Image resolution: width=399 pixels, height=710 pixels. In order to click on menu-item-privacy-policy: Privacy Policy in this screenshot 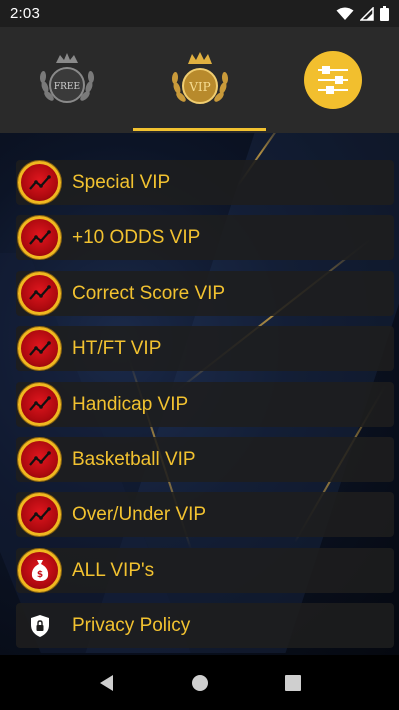, I will do `click(205, 626)`.